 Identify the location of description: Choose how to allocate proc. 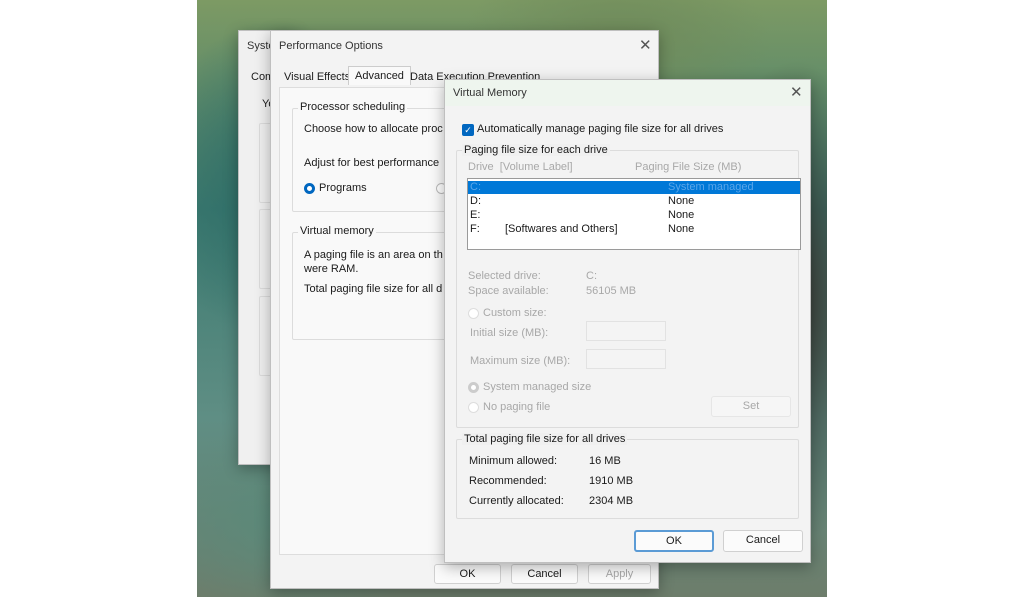
(373, 129).